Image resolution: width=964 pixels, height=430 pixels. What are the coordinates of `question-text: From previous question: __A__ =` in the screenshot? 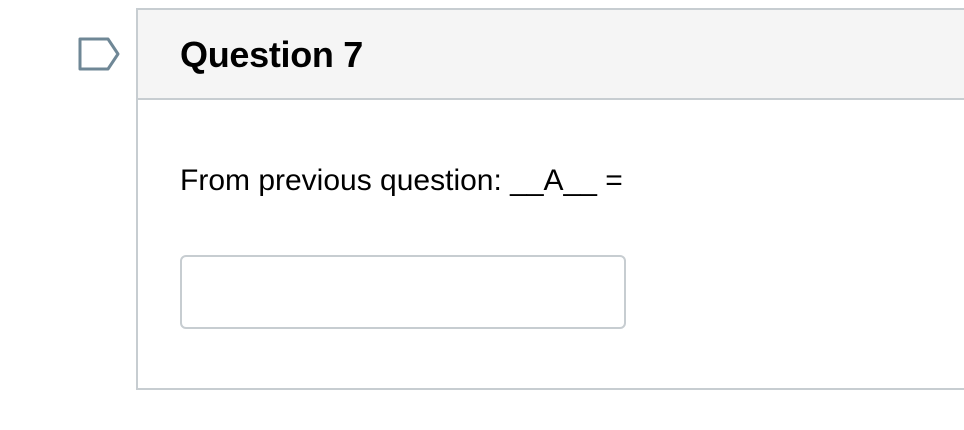 It's located at (401, 180).